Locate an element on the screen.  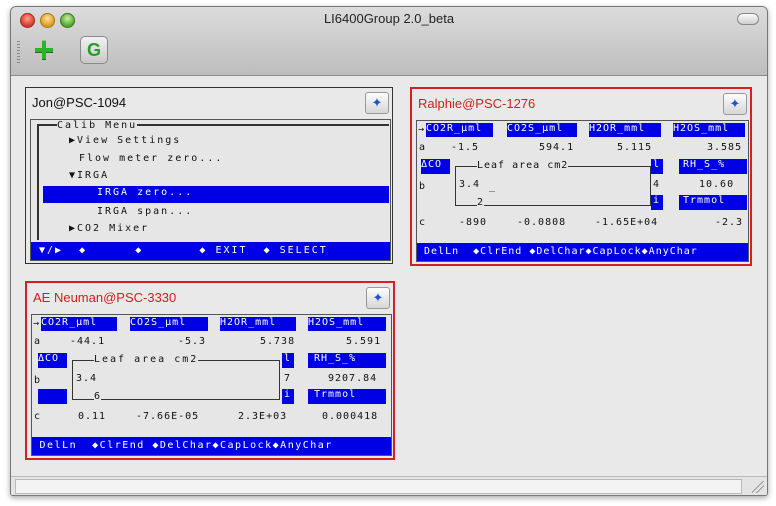
row-c-co2s: -7.66E-05 is located at coordinates (168, 416).